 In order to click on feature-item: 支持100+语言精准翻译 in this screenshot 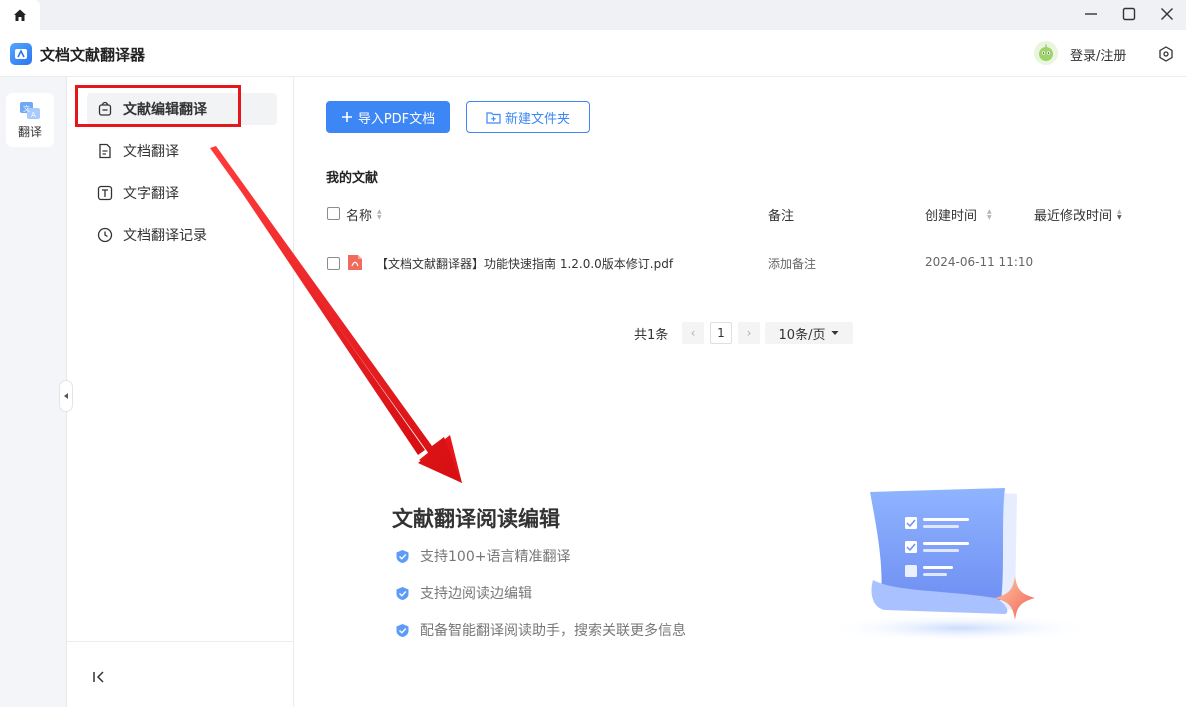, I will do `click(482, 556)`.